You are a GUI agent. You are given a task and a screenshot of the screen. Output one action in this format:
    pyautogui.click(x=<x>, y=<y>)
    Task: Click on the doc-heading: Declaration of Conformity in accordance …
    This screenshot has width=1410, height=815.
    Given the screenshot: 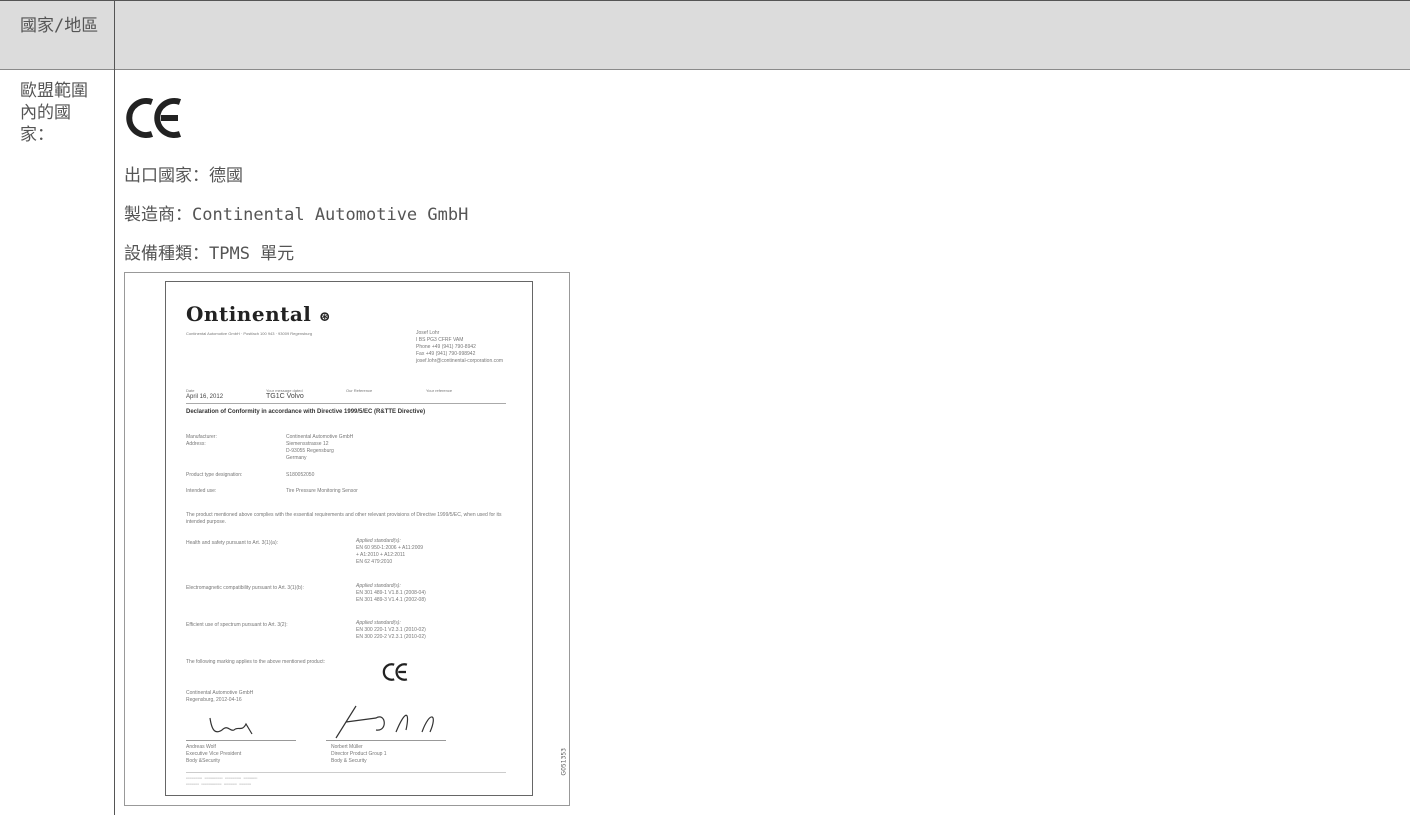 What is the action you would take?
    pyautogui.click(x=306, y=412)
    